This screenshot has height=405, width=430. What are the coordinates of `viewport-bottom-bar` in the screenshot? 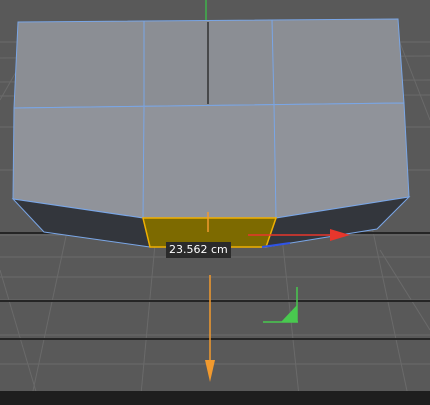 It's located at (215, 398).